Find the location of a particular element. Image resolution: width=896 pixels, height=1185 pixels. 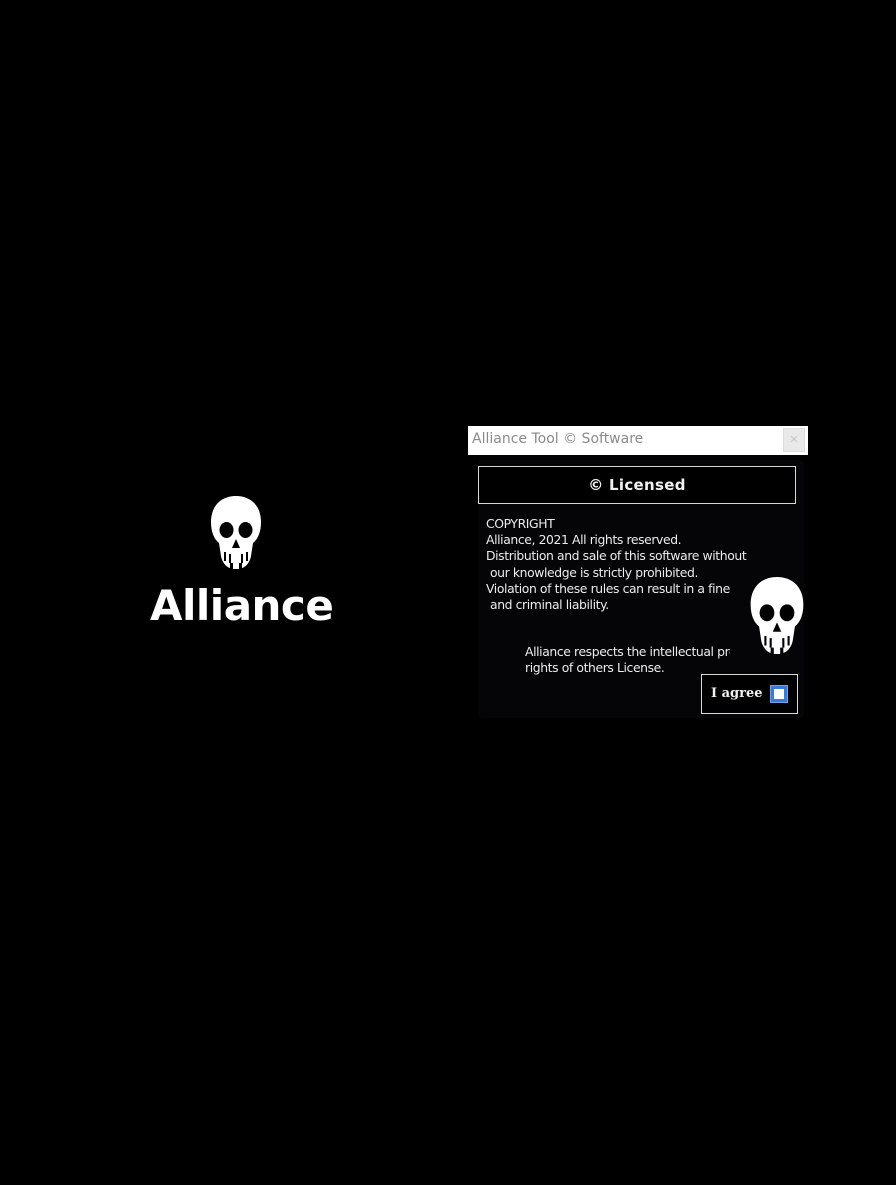

respects-line: rights of others License. is located at coordinates (595, 668).